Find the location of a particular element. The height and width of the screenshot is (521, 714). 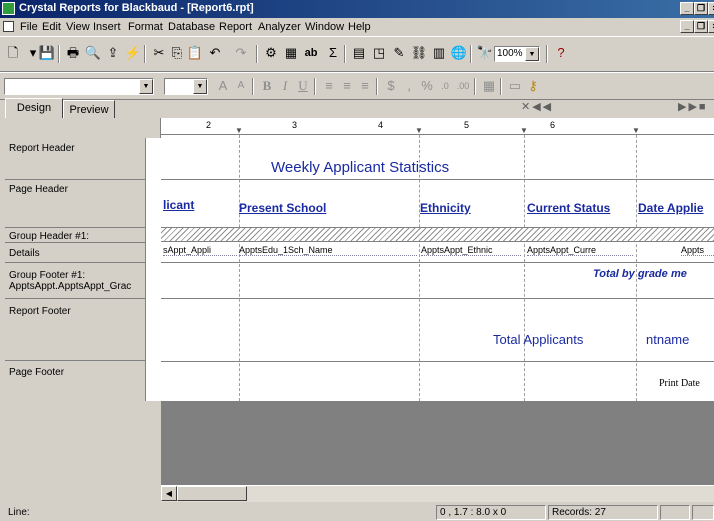

align-center-icon: ≡ is located at coordinates (347, 86).